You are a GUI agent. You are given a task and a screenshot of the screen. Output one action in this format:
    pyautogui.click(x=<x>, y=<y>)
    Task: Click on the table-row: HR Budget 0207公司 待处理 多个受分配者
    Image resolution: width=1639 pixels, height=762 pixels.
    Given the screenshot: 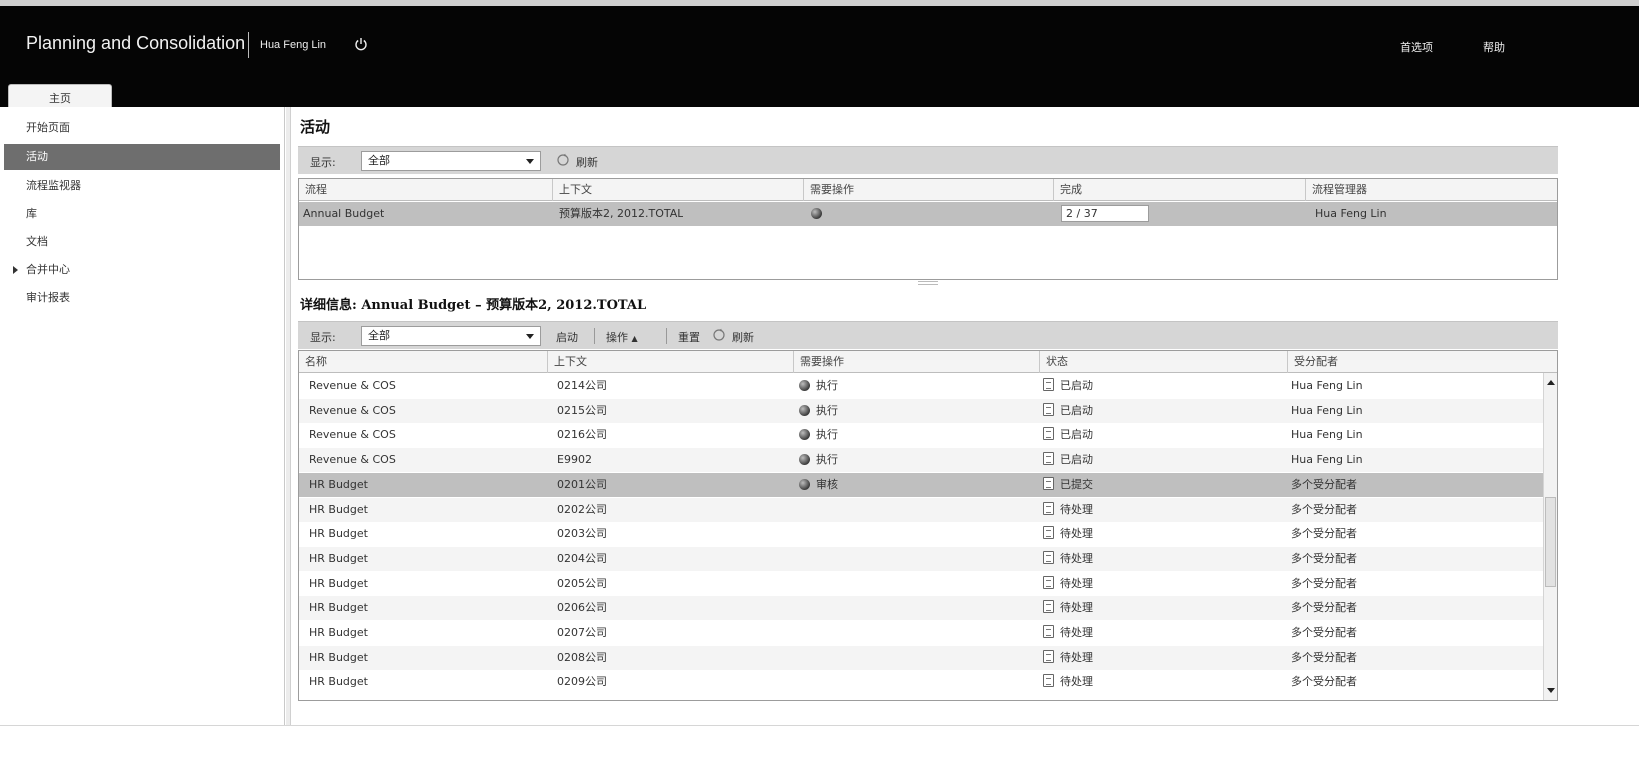 What is the action you would take?
    pyautogui.click(x=928, y=633)
    